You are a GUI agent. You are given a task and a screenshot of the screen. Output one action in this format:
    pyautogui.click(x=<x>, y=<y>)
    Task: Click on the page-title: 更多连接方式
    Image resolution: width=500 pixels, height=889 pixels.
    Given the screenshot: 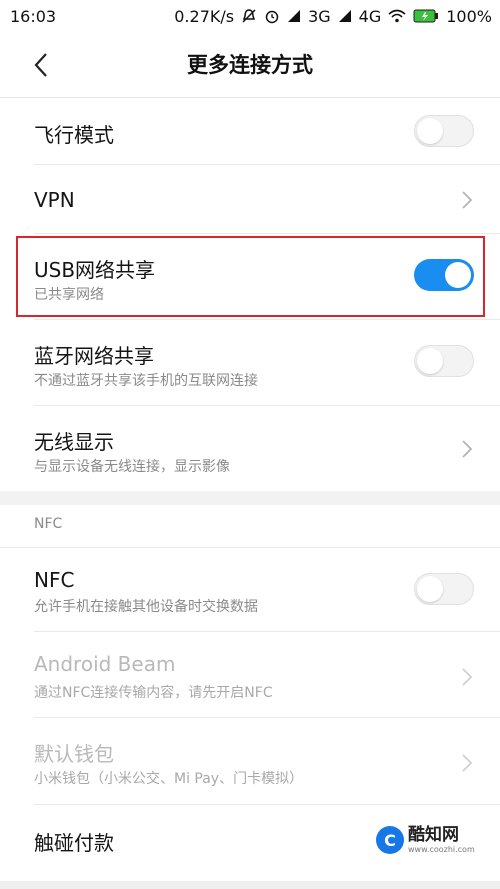 What is the action you would take?
    pyautogui.click(x=250, y=65)
    